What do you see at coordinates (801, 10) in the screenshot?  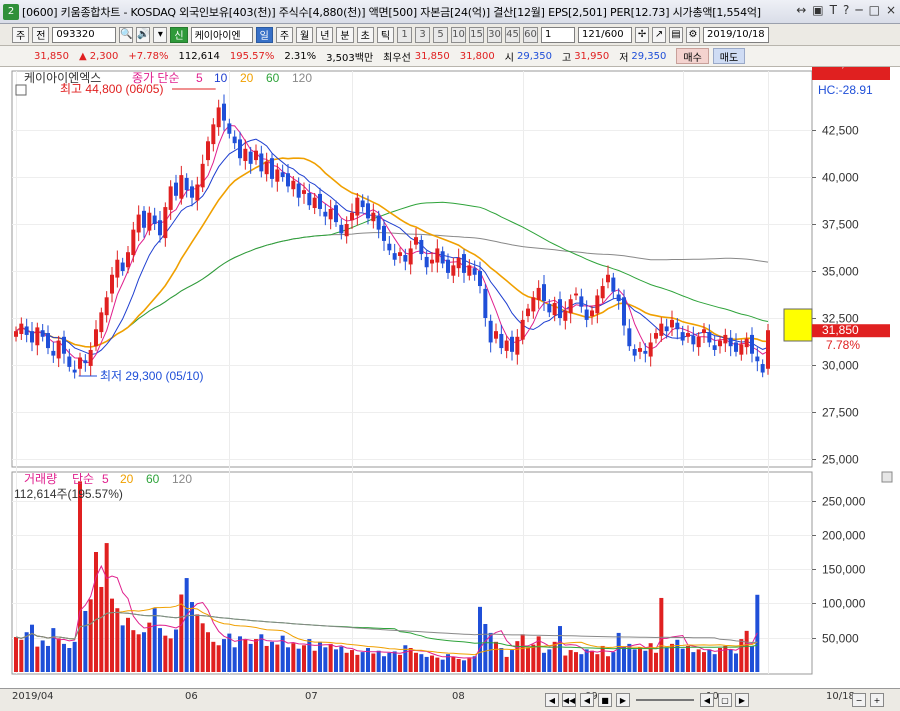 I see `link-icon: ↔` at bounding box center [801, 10].